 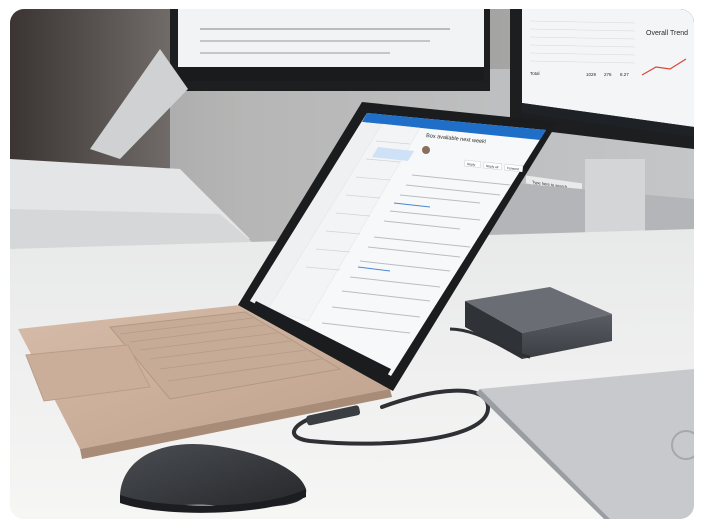 I want to click on speaker, so click(x=615, y=199).